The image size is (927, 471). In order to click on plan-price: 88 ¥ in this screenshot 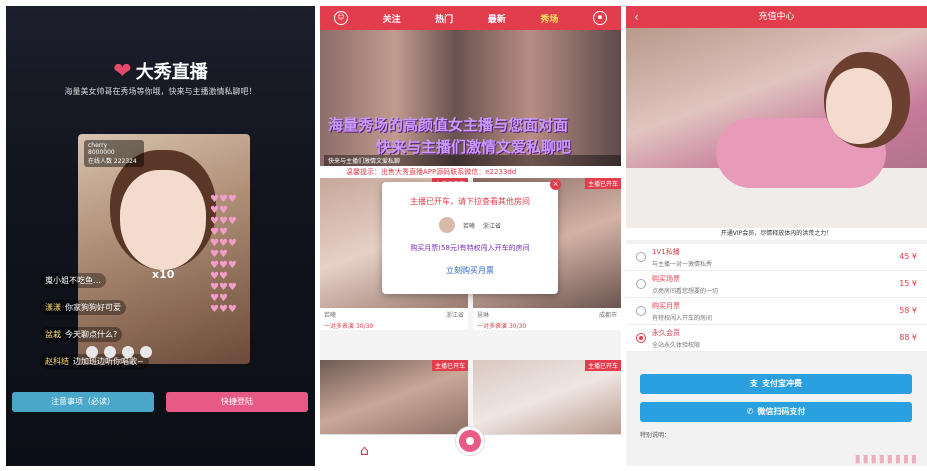, I will do `click(908, 337)`.